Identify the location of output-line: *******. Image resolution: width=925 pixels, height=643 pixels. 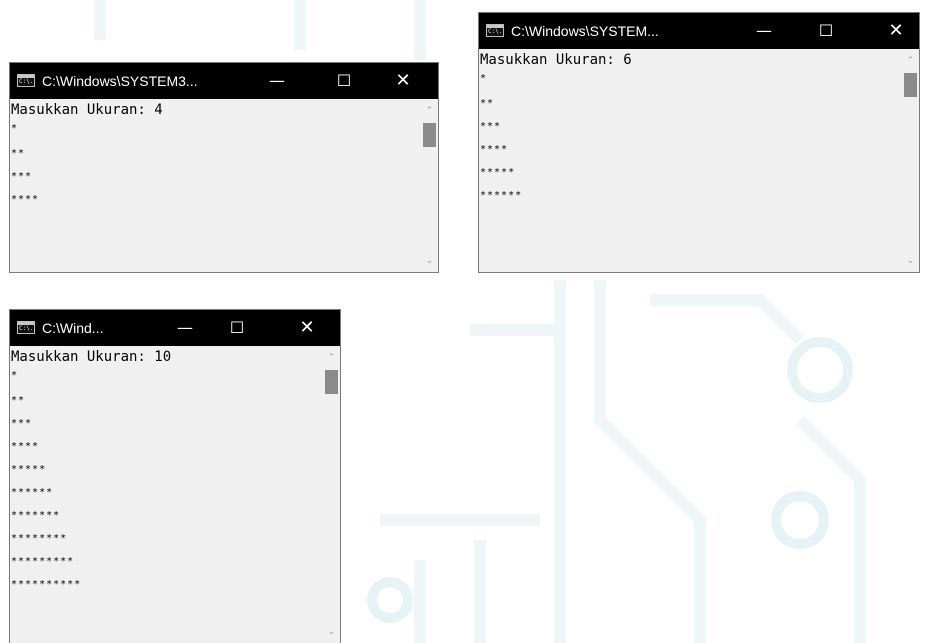
(36, 515).